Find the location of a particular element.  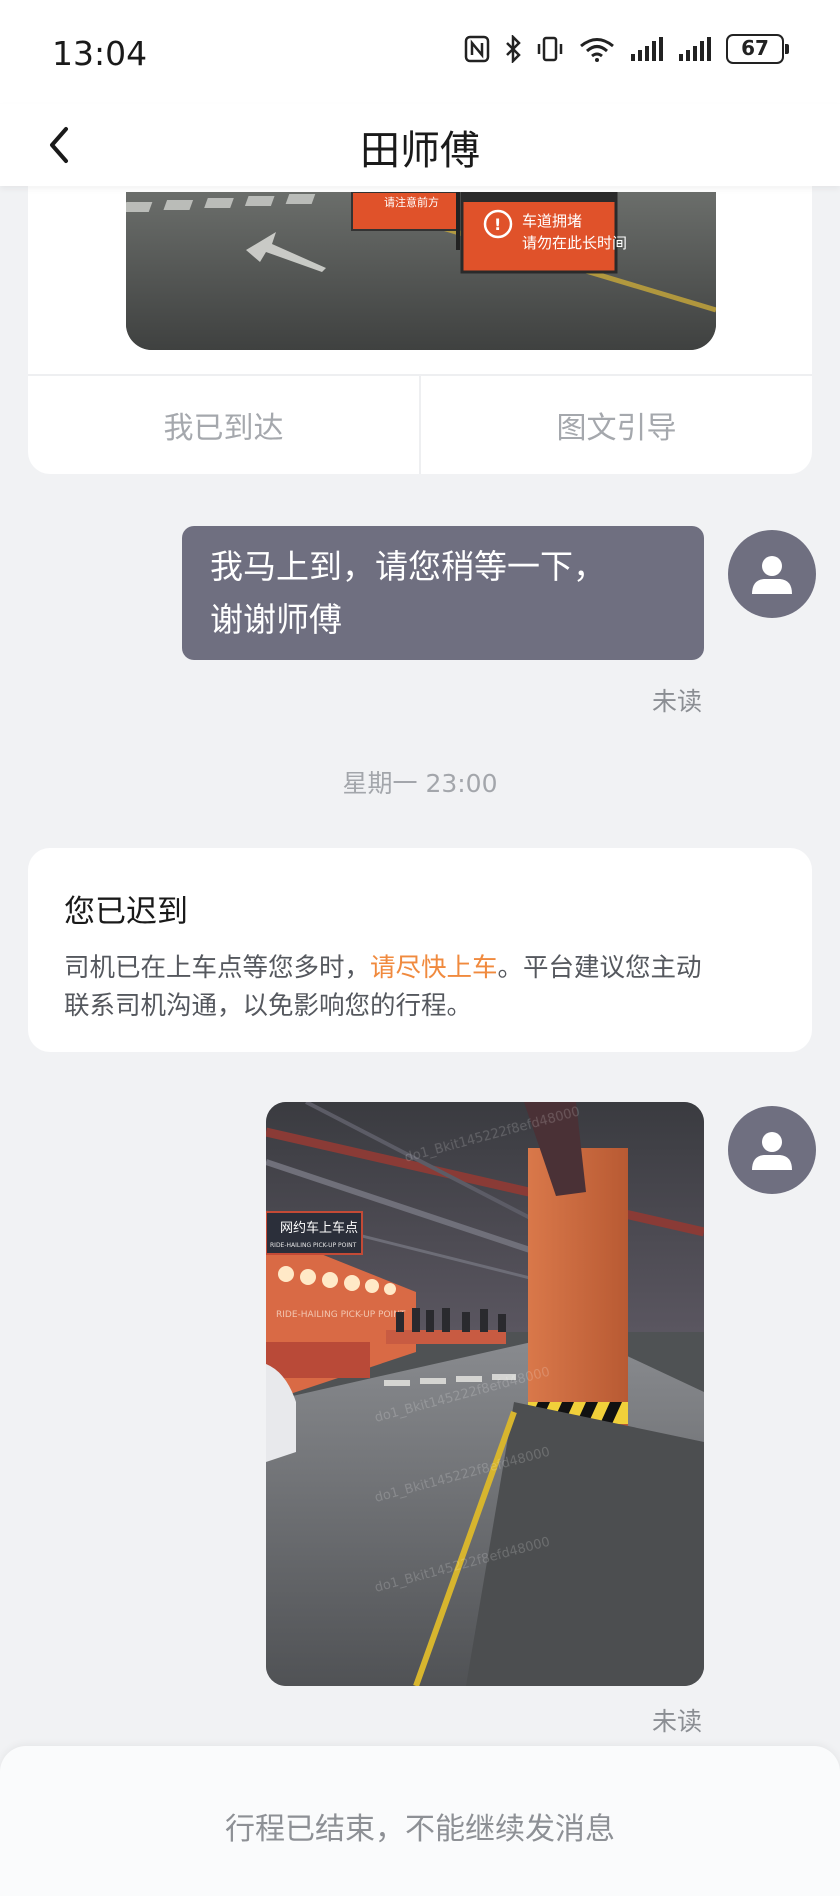

pickup-guide-actions: 我已到达 图文引导 is located at coordinates (420, 424).